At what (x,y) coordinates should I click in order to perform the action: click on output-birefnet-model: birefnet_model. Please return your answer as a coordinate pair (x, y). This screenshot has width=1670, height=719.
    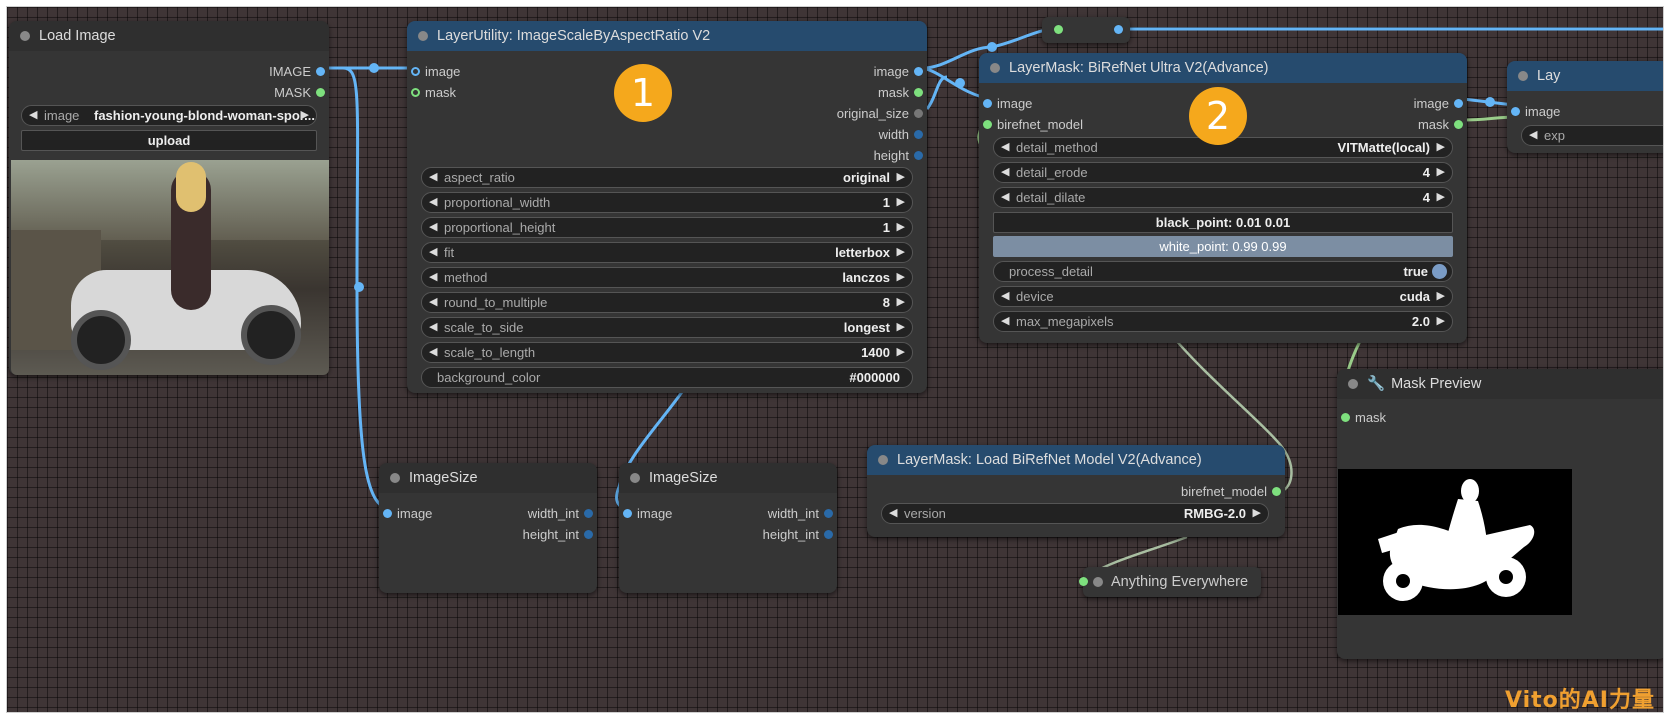
    Looking at the image, I should click on (1233, 492).